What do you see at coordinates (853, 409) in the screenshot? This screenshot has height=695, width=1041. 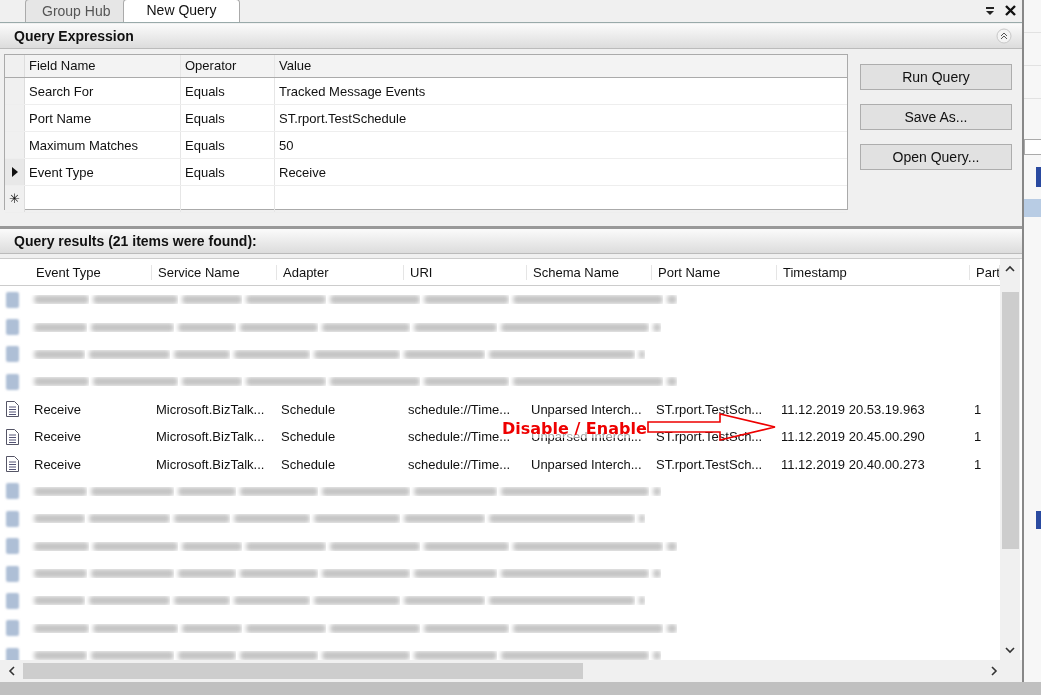 I see `table-cell-text: 11.12.2019 20.53.19.963` at bounding box center [853, 409].